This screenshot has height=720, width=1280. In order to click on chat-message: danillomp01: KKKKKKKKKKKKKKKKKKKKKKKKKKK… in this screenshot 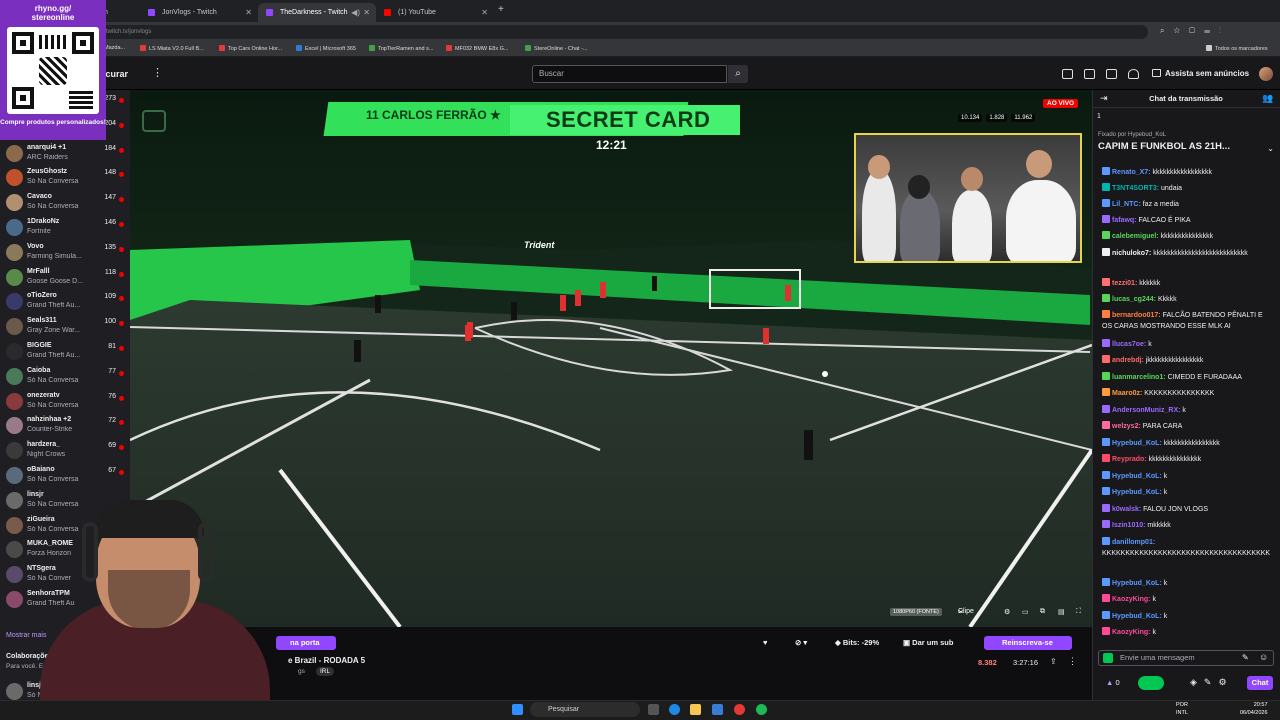, I will do `click(1186, 548)`.